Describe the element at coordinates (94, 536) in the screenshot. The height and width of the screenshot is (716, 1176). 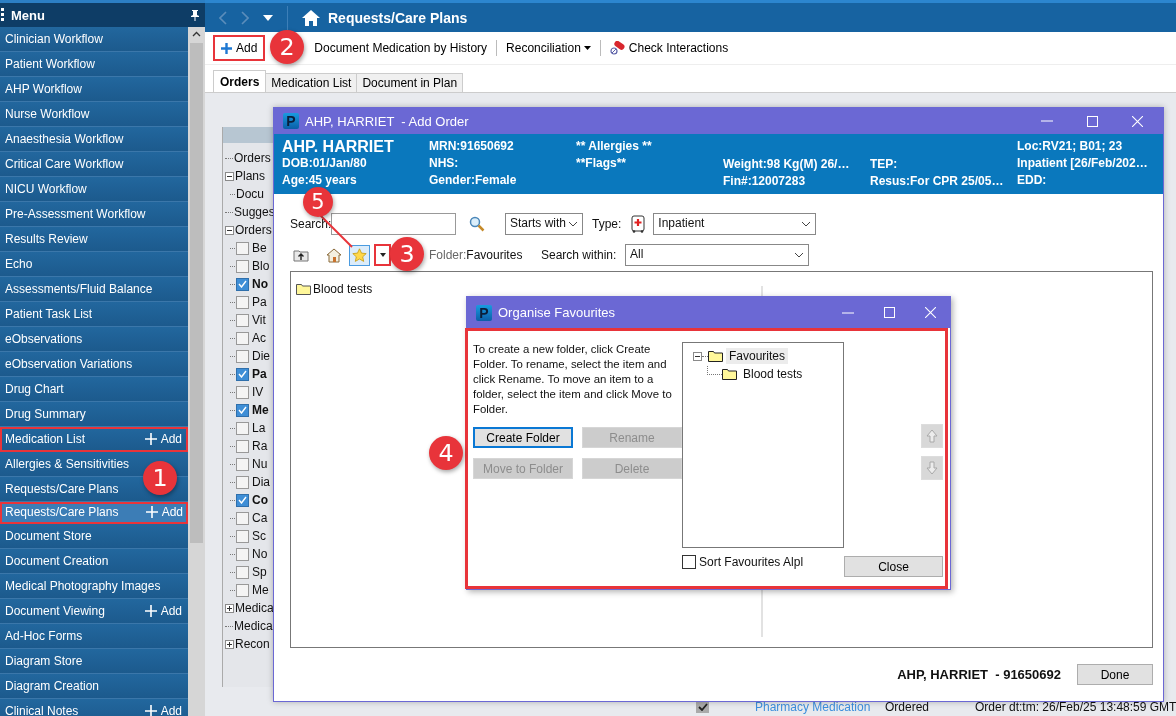
I see `menu-item: Document Store` at that location.